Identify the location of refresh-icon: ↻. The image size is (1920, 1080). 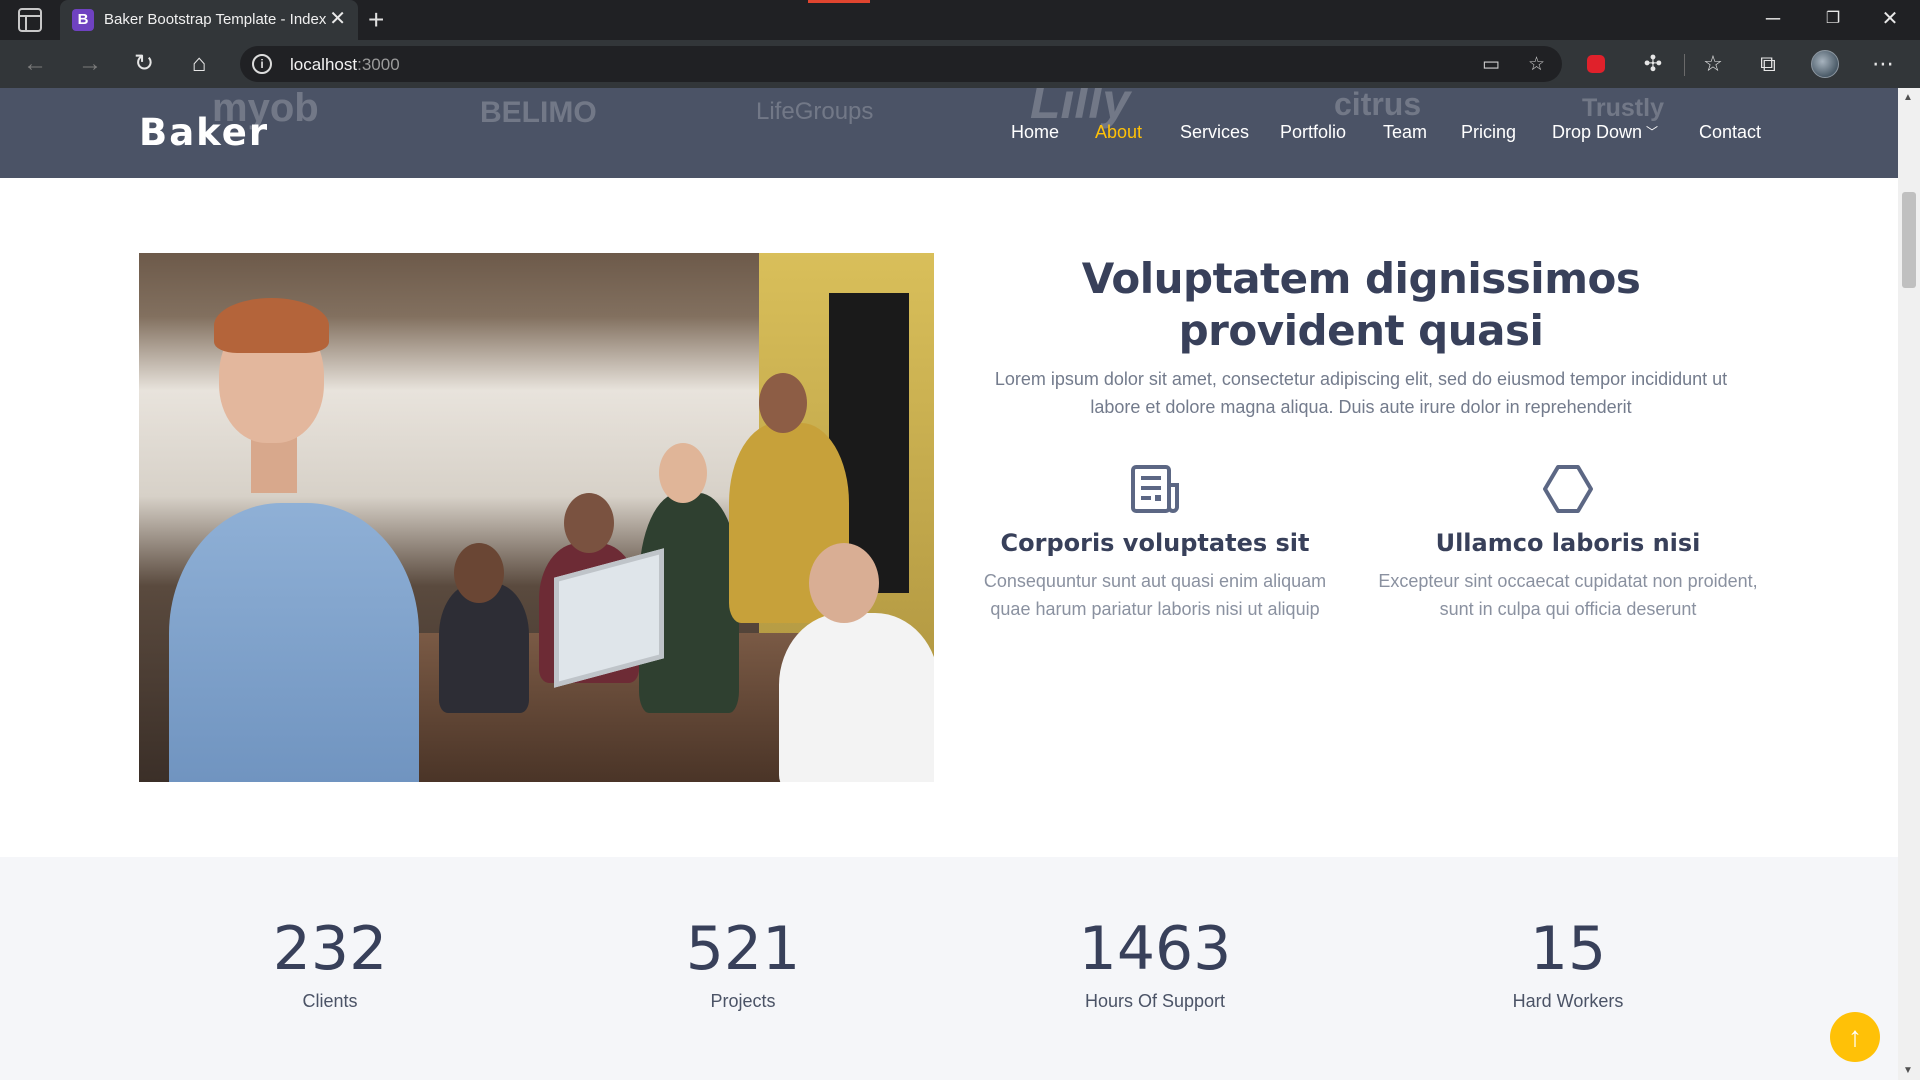
(144, 64).